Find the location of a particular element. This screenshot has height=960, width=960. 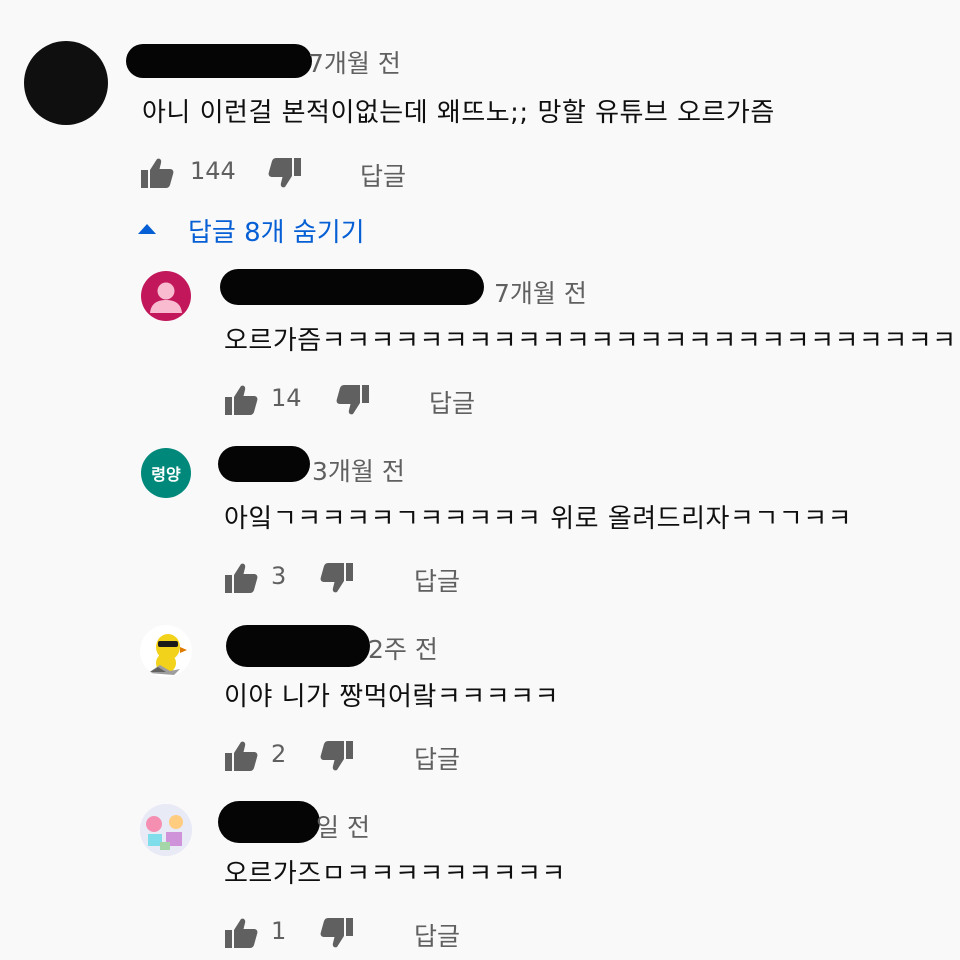

default-person-icon is located at coordinates (166, 297).